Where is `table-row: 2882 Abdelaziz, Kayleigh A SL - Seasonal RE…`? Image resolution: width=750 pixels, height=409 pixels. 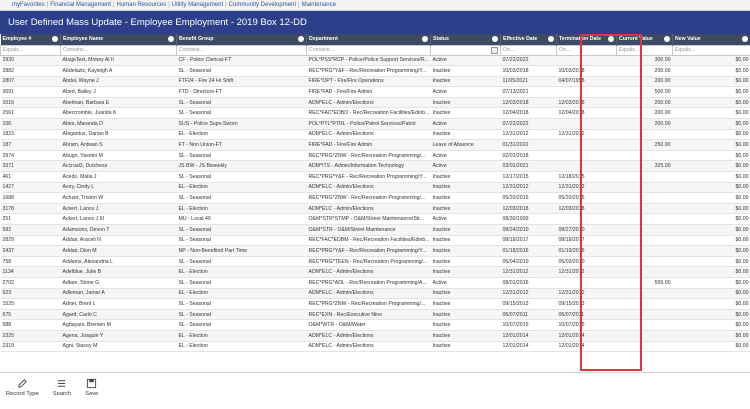
table-row: 2882 Abdelaziz, Kayleigh A SL - Seasonal RE… is located at coordinates (375, 71).